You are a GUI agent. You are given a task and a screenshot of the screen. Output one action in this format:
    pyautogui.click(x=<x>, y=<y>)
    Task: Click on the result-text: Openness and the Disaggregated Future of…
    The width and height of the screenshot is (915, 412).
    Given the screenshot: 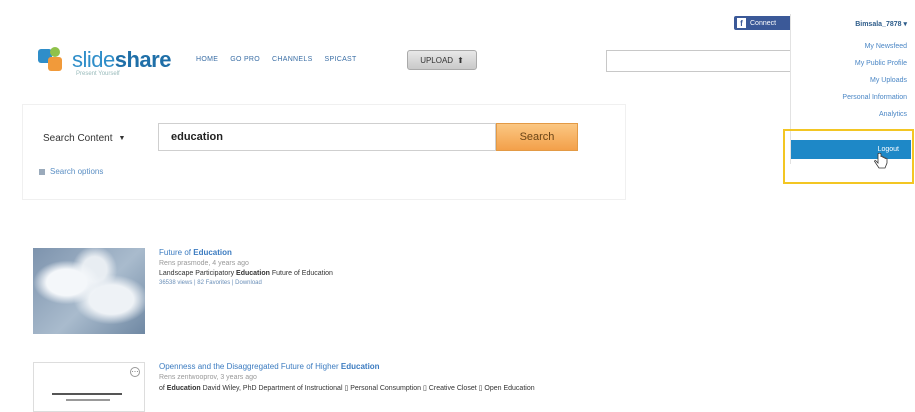 What is the action you would take?
    pyautogui.click(x=439, y=378)
    